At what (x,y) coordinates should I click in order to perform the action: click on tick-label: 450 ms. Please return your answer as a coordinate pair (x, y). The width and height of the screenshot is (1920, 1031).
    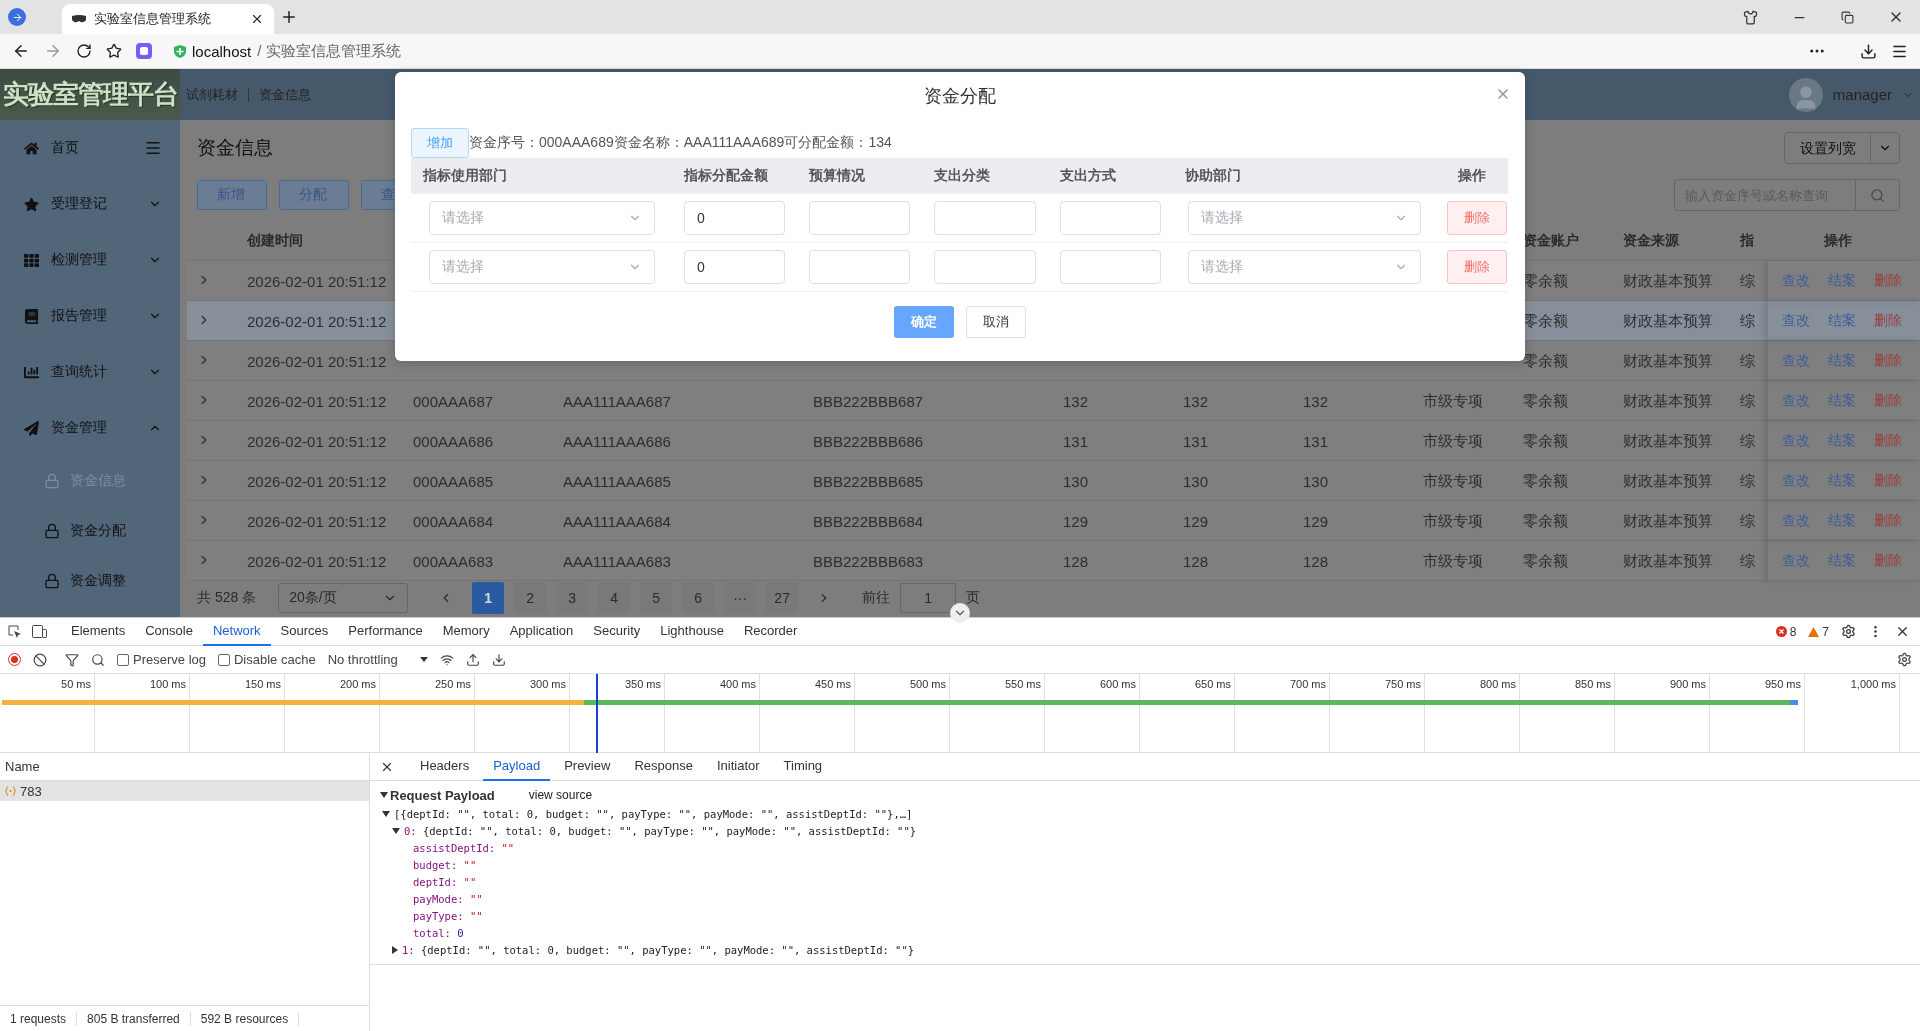
    Looking at the image, I should click on (832, 685).